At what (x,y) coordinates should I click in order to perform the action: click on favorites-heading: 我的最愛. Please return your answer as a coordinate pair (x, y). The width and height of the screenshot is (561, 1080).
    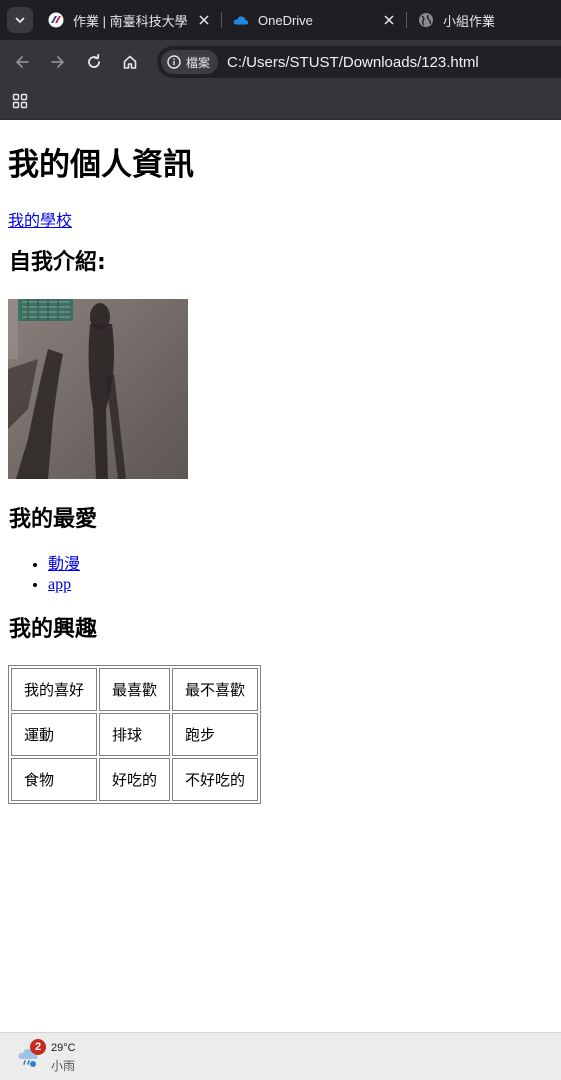
    Looking at the image, I should click on (53, 519).